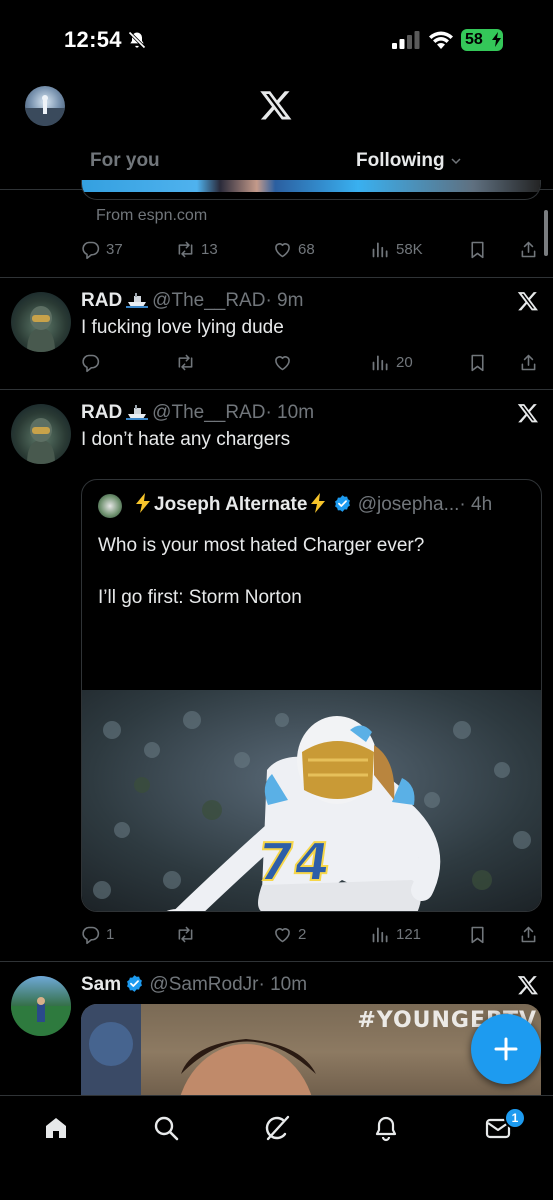  Describe the element at coordinates (456, 161) in the screenshot. I see `chevron-down-icon` at that location.